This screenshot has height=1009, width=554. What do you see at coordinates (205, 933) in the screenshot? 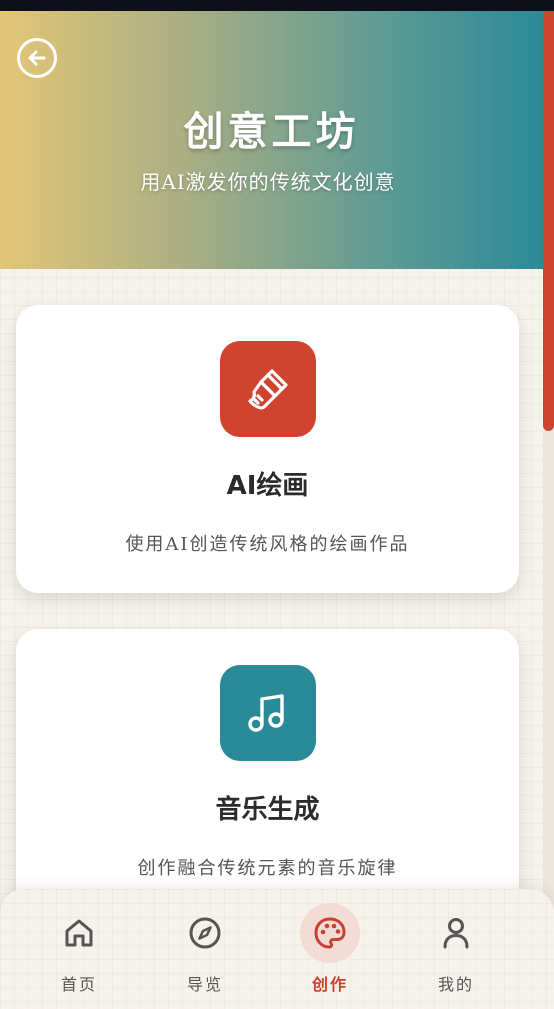
I see `compass-icon` at bounding box center [205, 933].